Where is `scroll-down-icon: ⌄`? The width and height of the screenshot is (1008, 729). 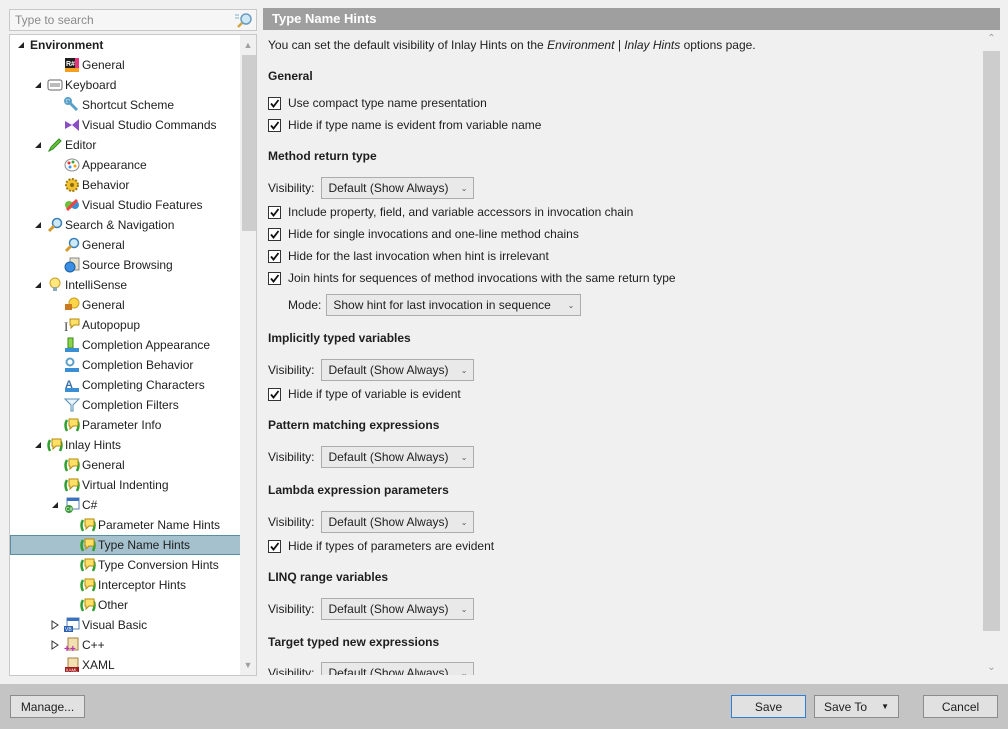 scroll-down-icon: ⌄ is located at coordinates (991, 668).